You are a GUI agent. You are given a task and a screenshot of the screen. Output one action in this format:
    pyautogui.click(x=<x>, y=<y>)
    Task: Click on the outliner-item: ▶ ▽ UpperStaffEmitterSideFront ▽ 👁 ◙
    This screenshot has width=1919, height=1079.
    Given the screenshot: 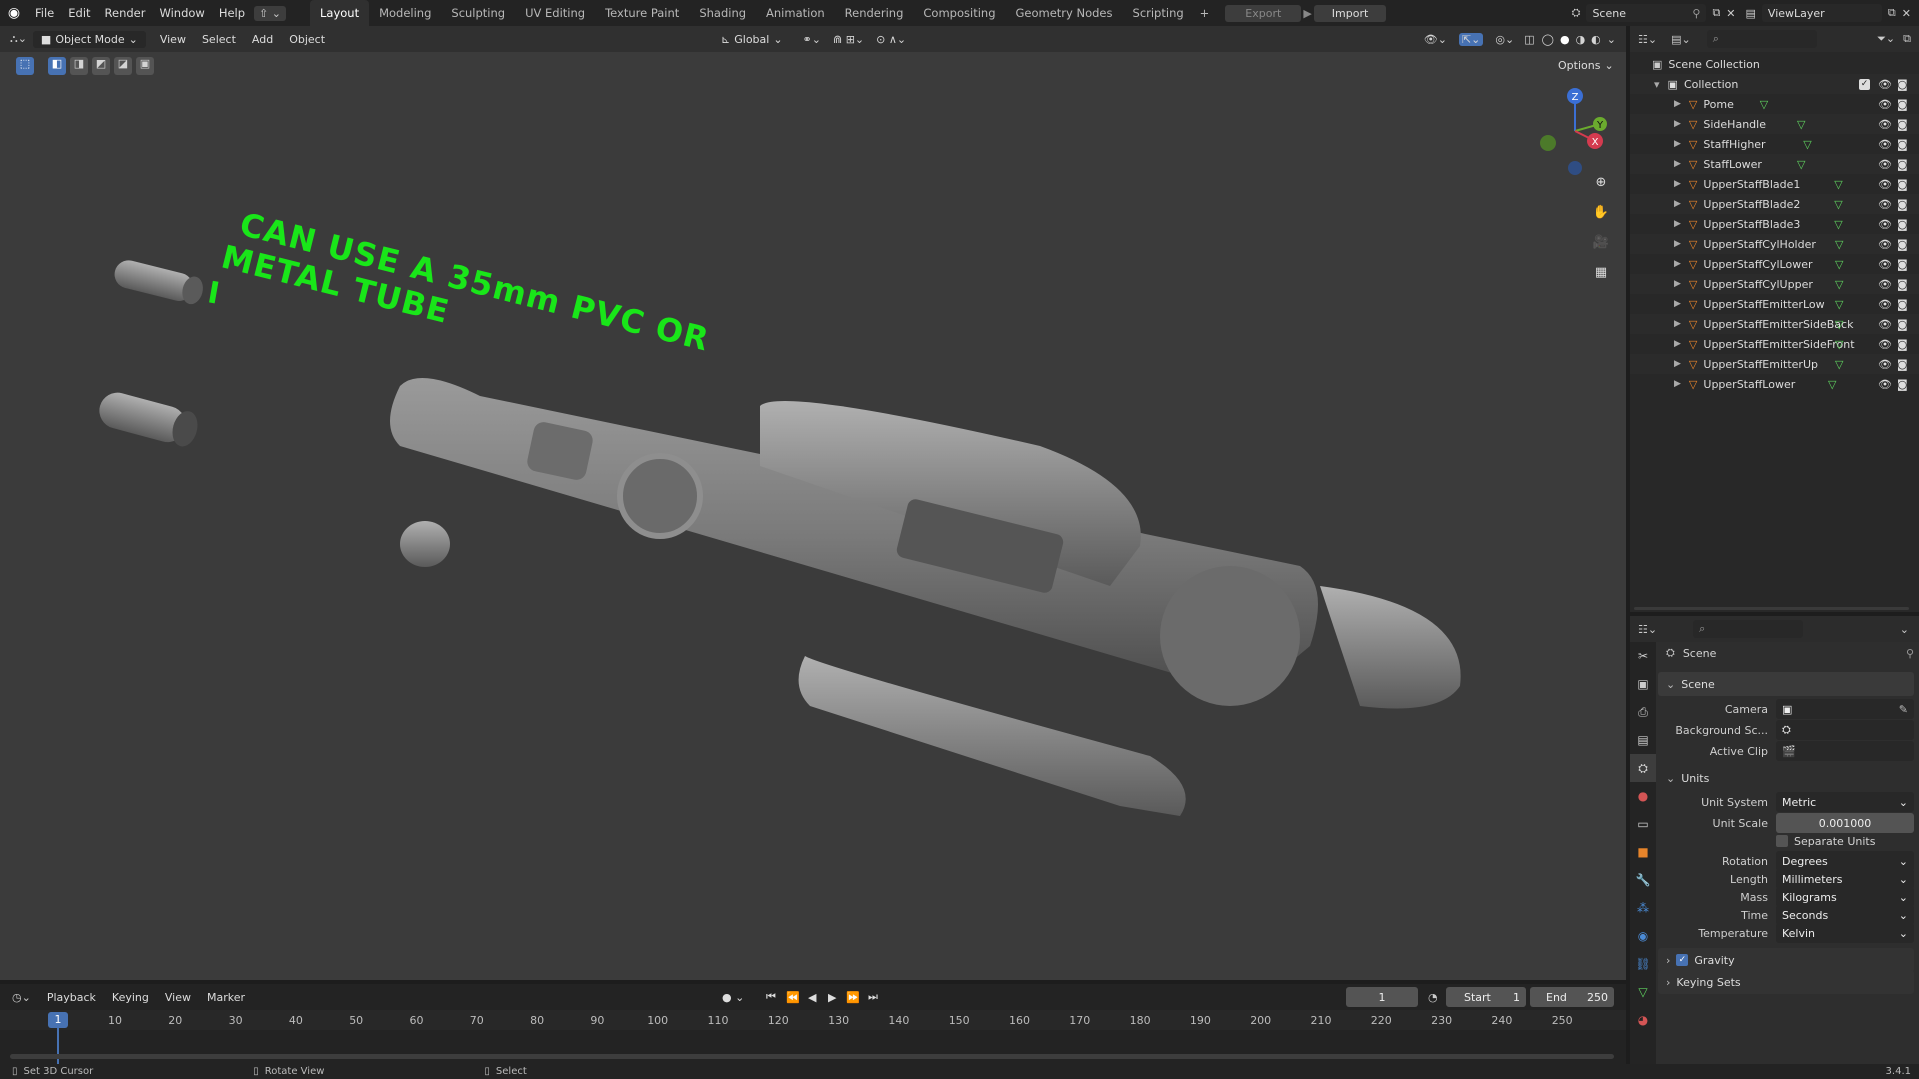 What is the action you would take?
    pyautogui.click(x=1774, y=344)
    